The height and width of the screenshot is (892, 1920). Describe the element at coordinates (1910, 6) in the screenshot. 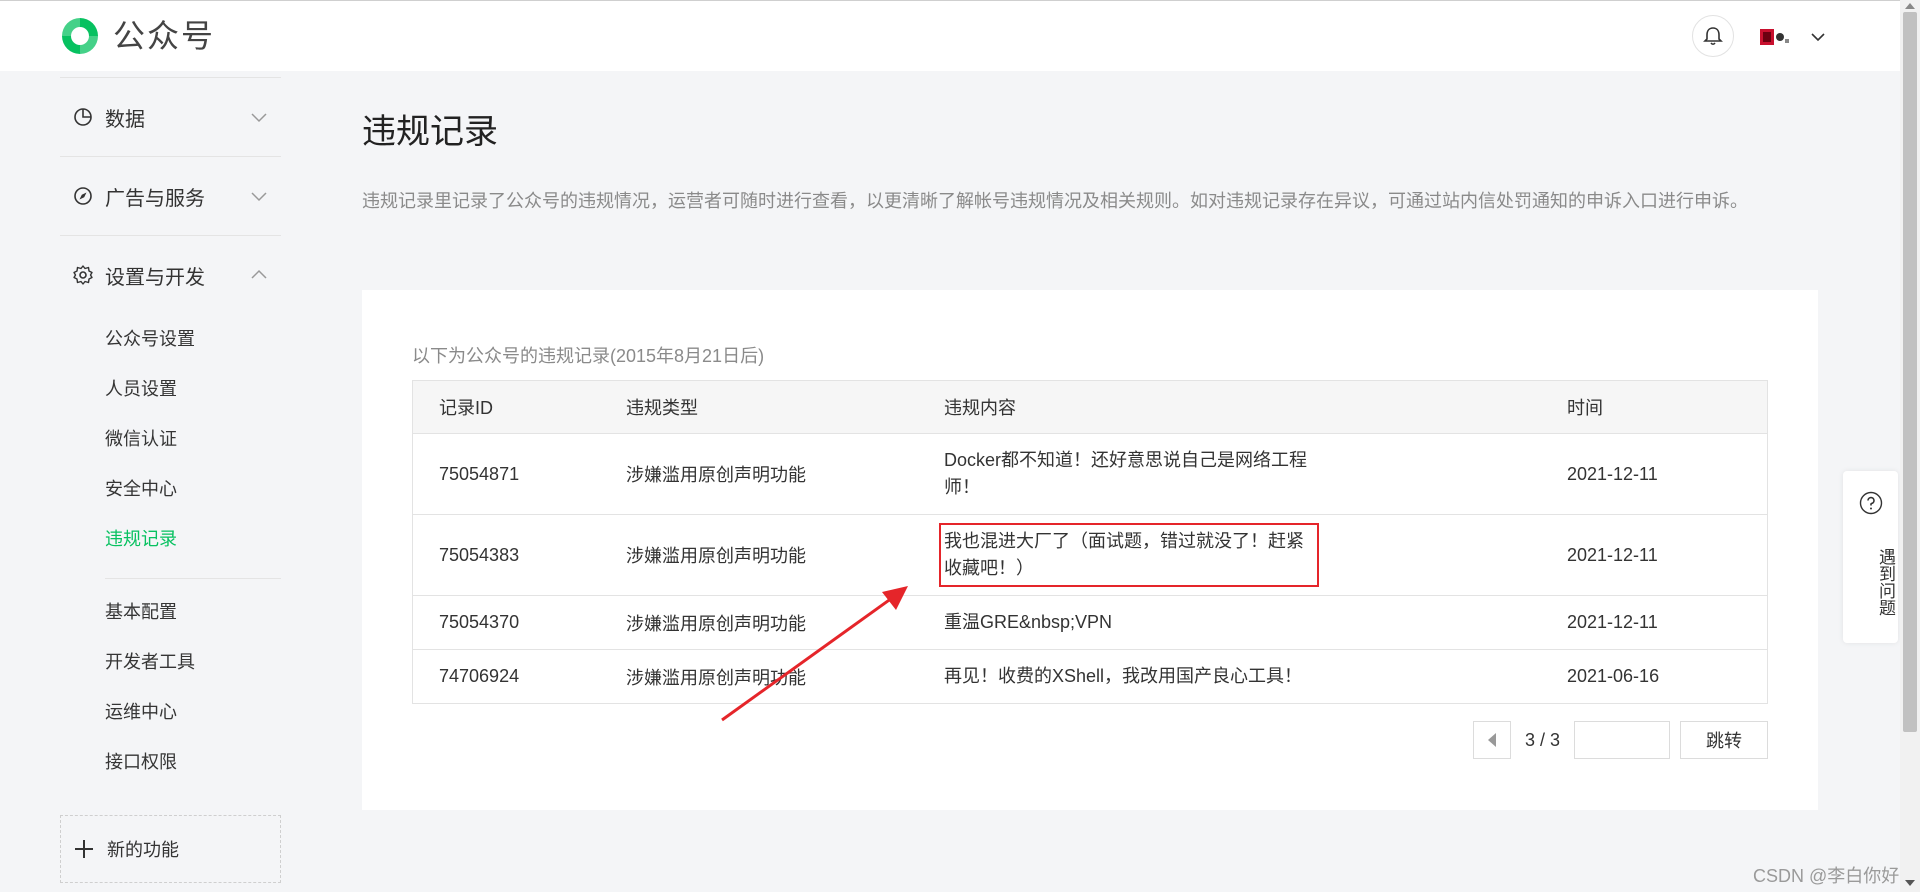

I see `scroll-up-icon` at that location.